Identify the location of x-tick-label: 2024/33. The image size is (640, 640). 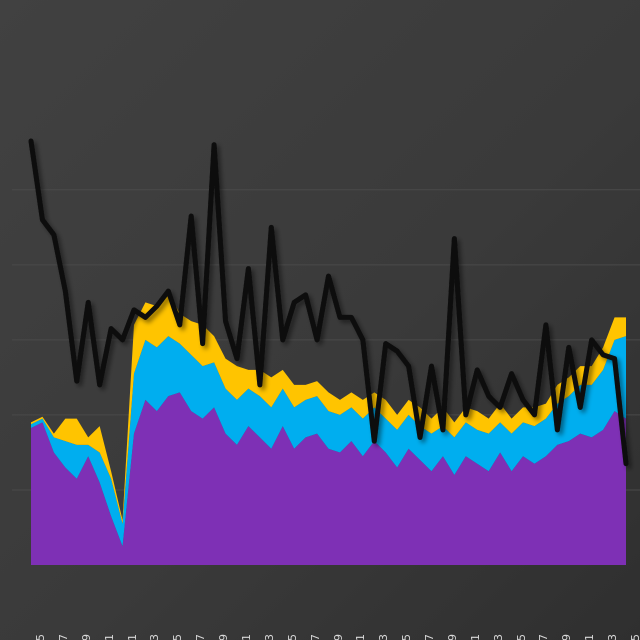
(498, 637).